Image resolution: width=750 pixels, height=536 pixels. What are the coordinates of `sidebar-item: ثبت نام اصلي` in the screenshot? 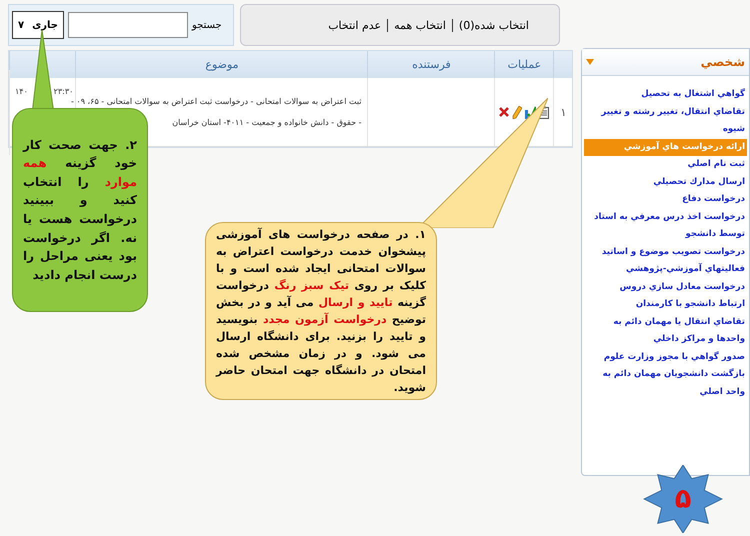 It's located at (665, 165).